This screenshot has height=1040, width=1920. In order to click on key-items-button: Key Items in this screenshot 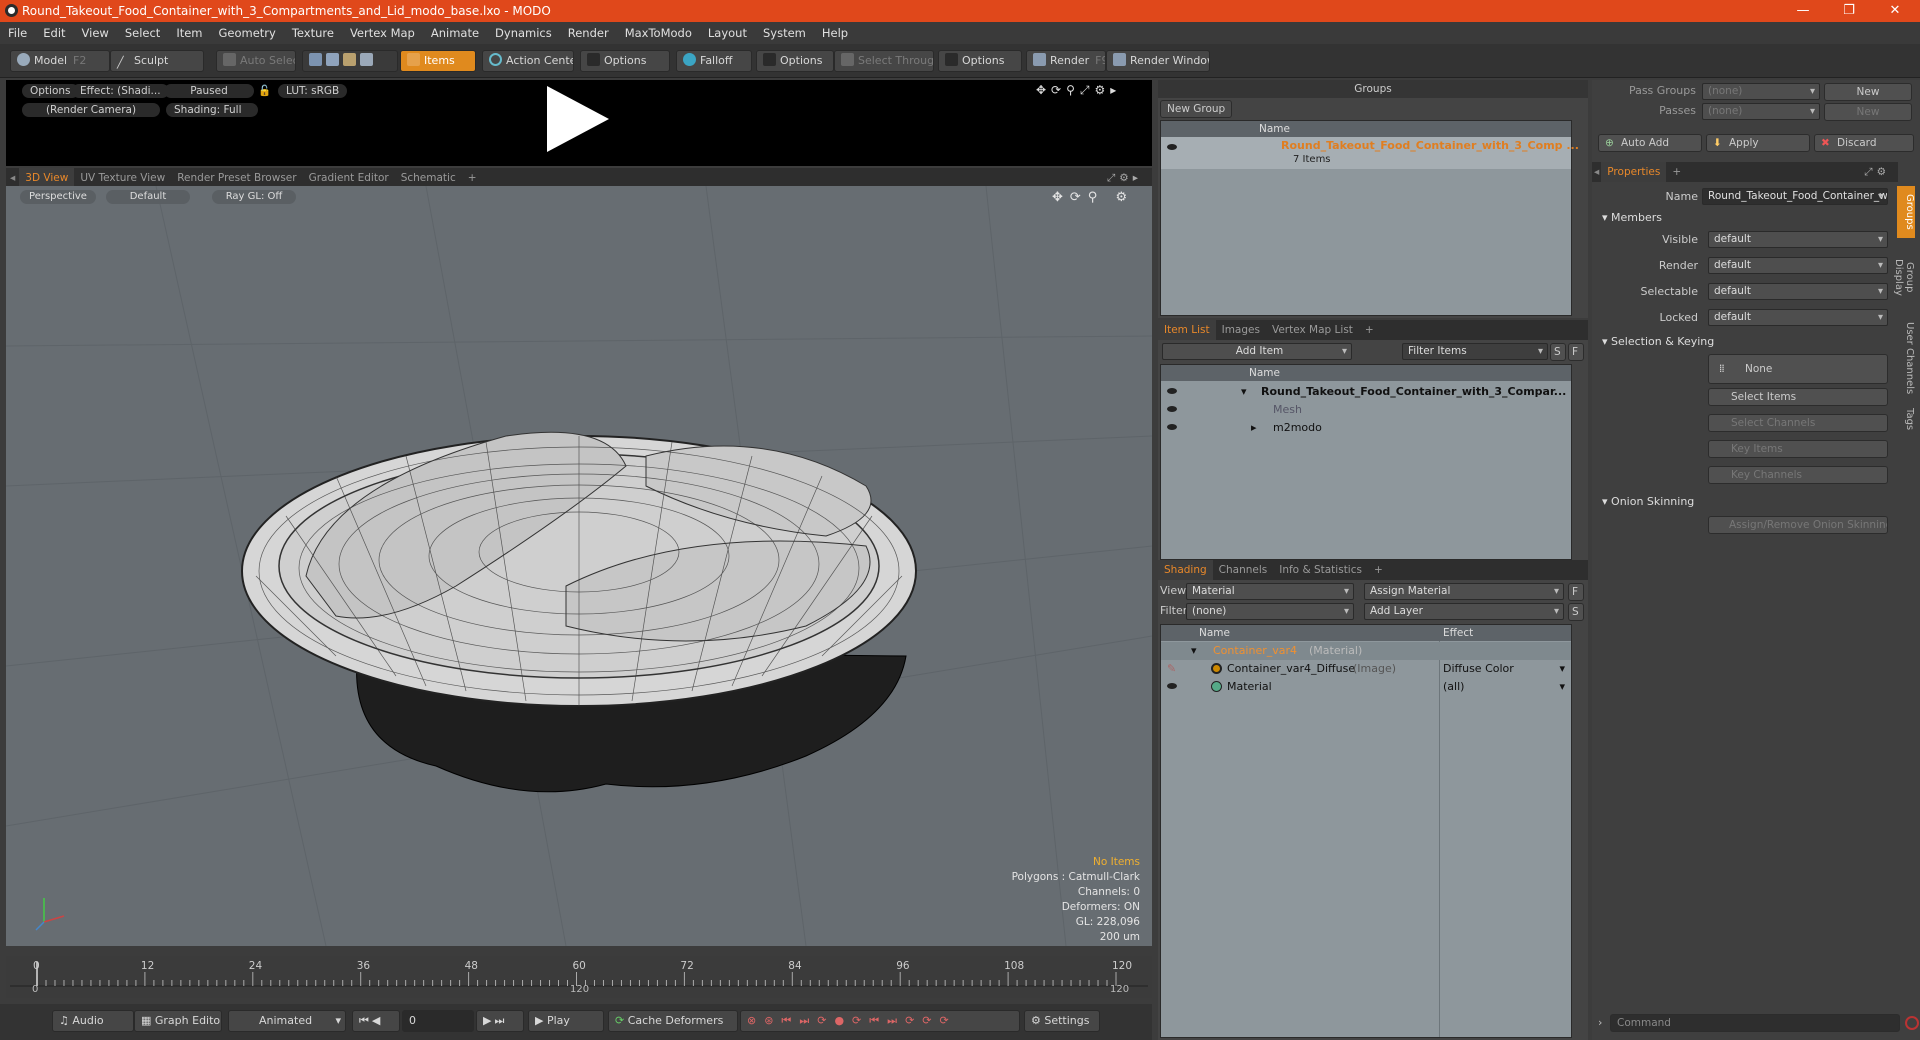, I will do `click(1798, 449)`.